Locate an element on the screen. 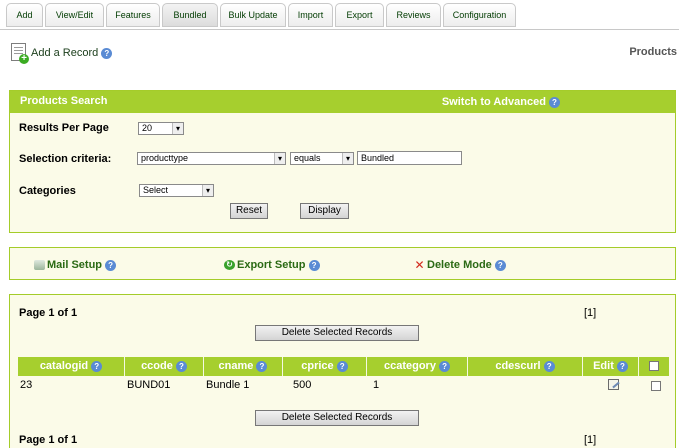  tab-import: Import is located at coordinates (310, 15).